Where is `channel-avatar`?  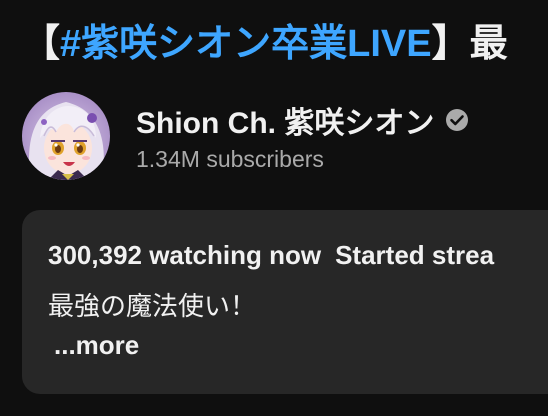 channel-avatar is located at coordinates (66, 136).